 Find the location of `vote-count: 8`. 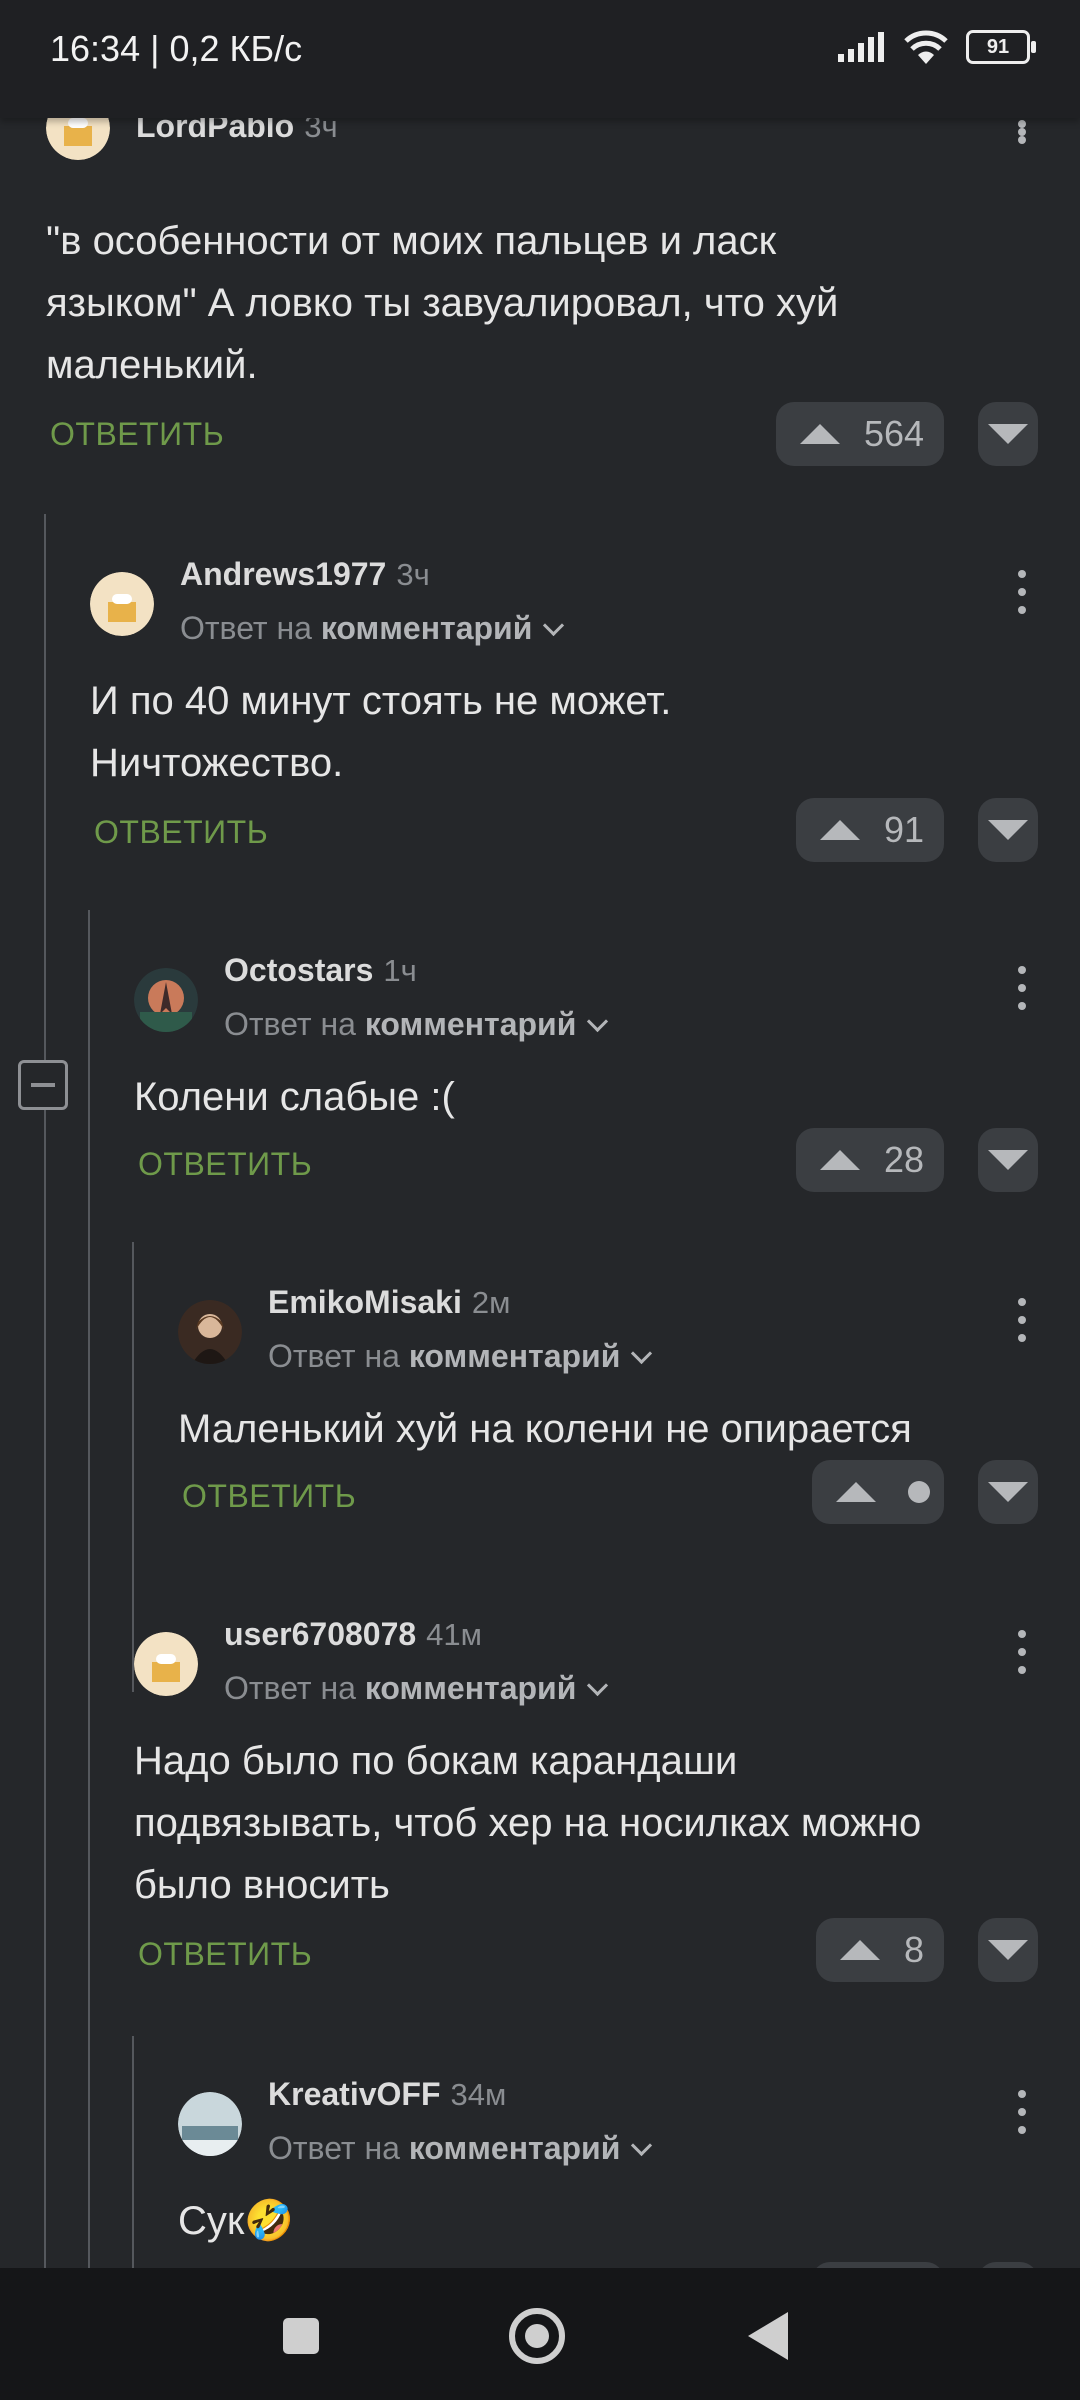

vote-count: 8 is located at coordinates (914, 1949).